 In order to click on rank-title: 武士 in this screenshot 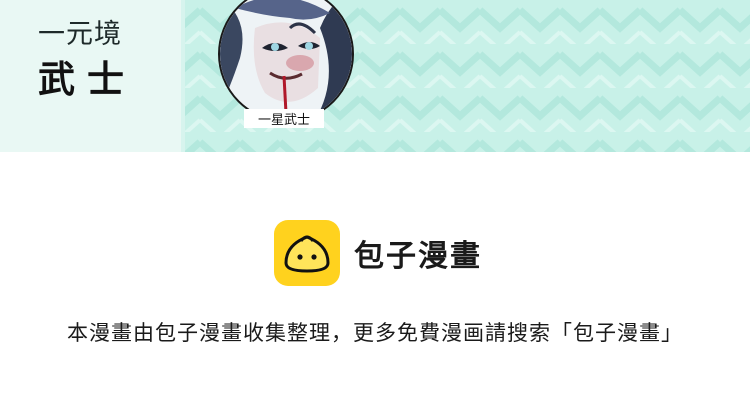, I will do `click(87, 79)`.